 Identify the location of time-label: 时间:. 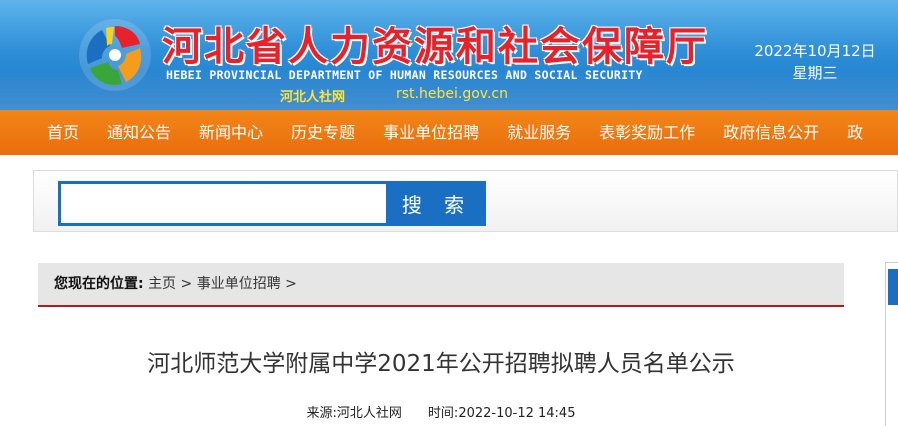
(443, 413).